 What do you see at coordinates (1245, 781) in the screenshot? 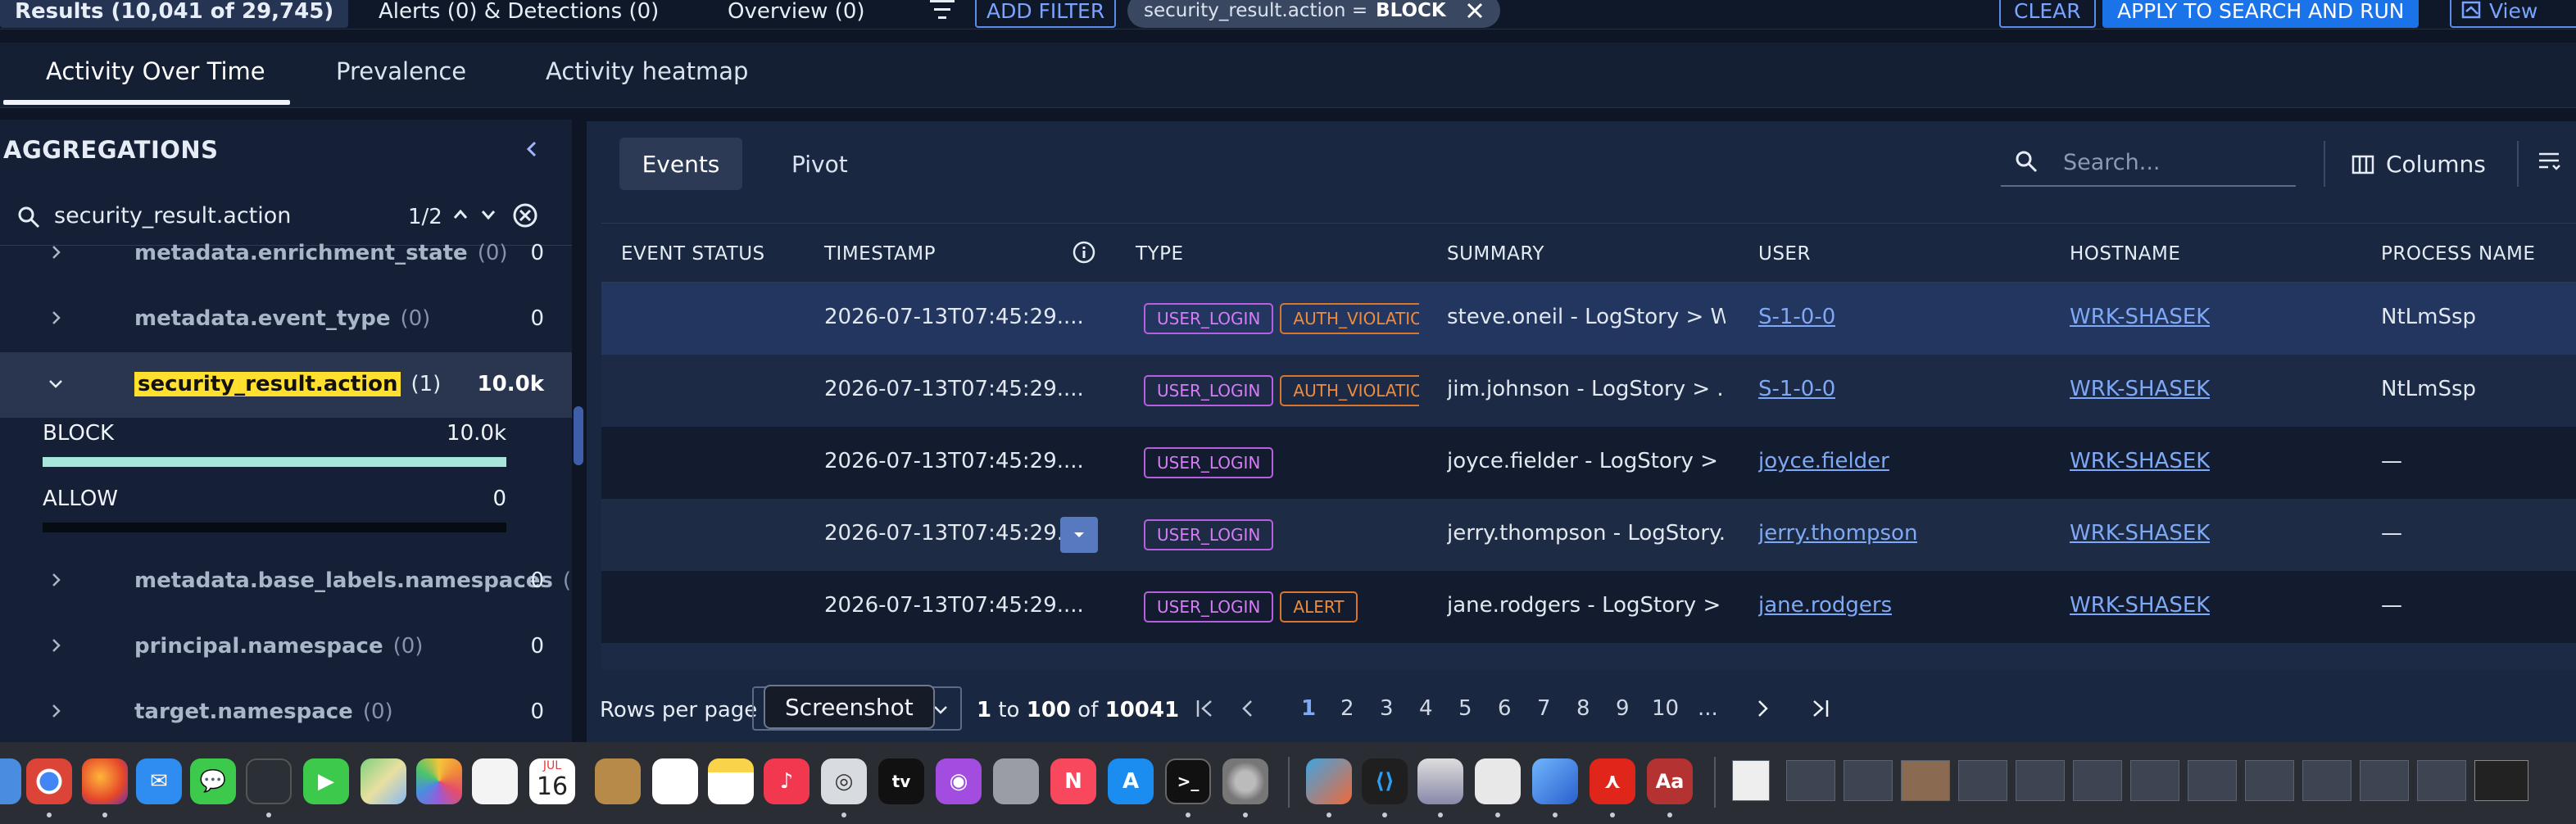
I see `system-settings-icon` at bounding box center [1245, 781].